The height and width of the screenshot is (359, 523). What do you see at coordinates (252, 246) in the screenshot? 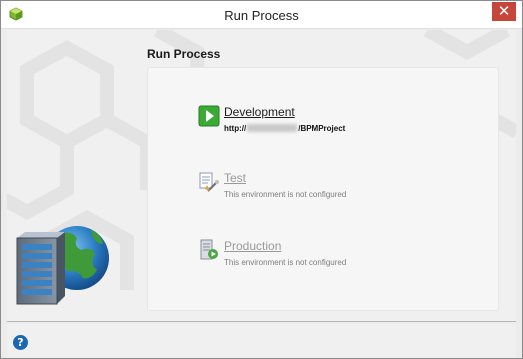
I see `environment-name: Production` at bounding box center [252, 246].